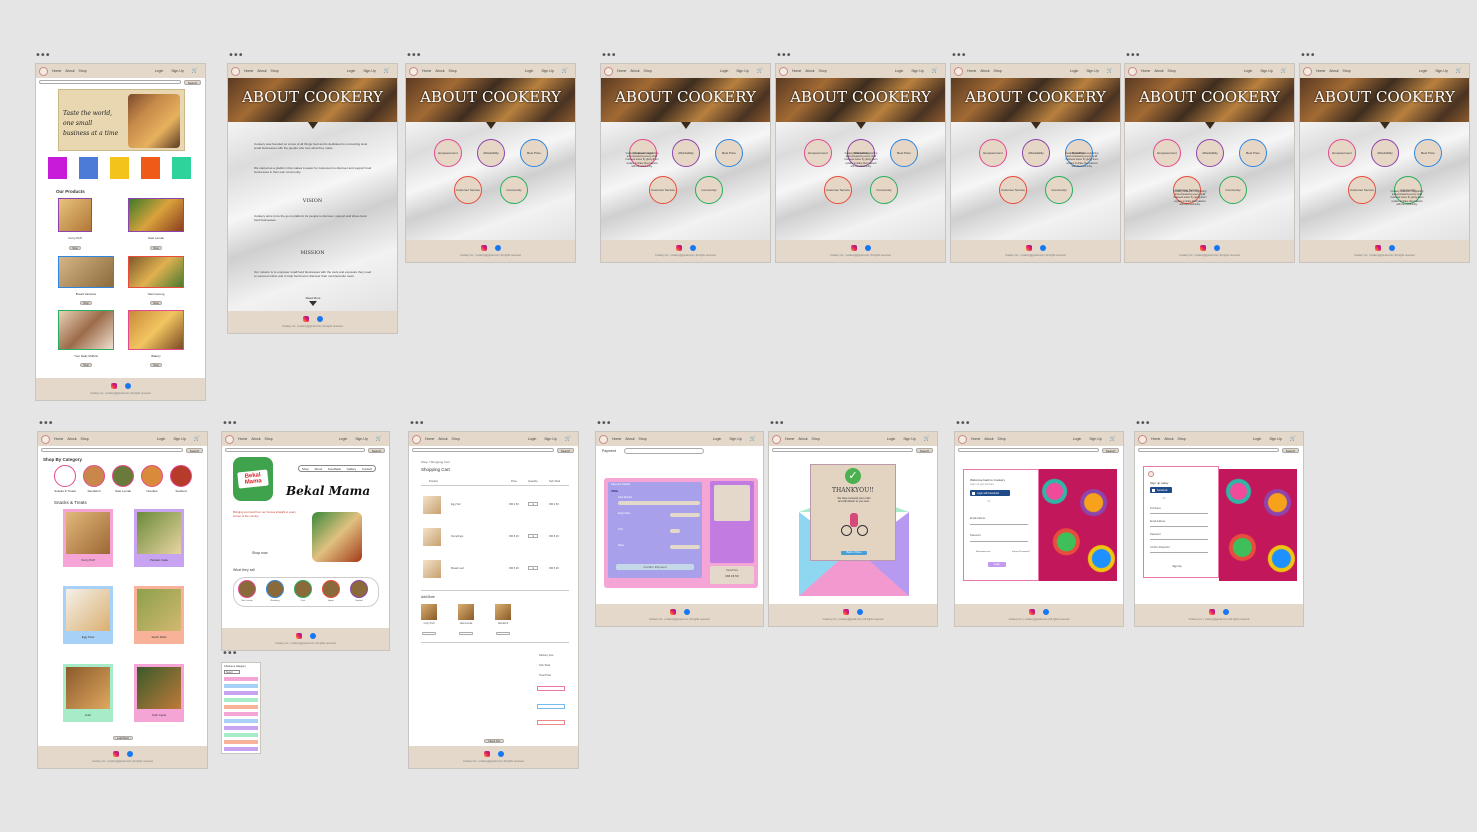 This screenshot has height=832, width=1477. What do you see at coordinates (854, 553) in the screenshot?
I see `back-home-button: Back to Home` at bounding box center [854, 553].